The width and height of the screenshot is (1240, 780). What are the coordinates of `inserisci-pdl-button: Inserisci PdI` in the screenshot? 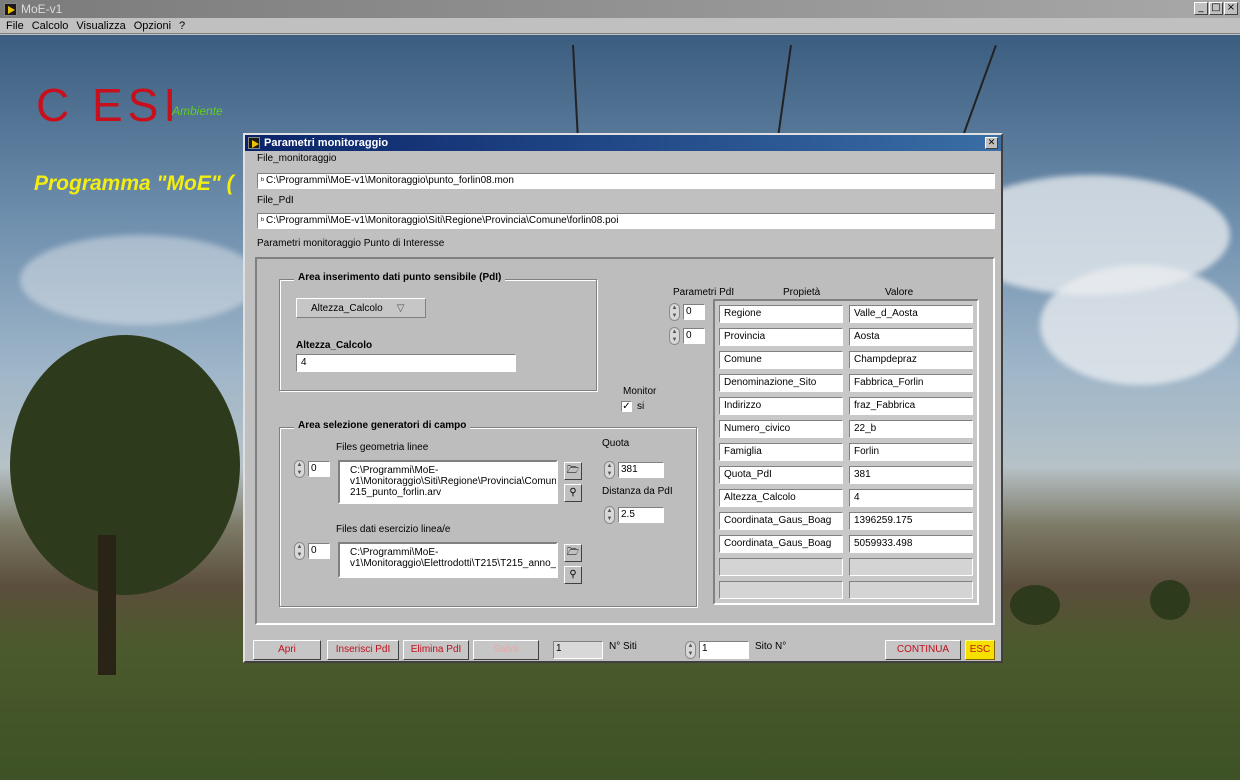 It's located at (363, 650).